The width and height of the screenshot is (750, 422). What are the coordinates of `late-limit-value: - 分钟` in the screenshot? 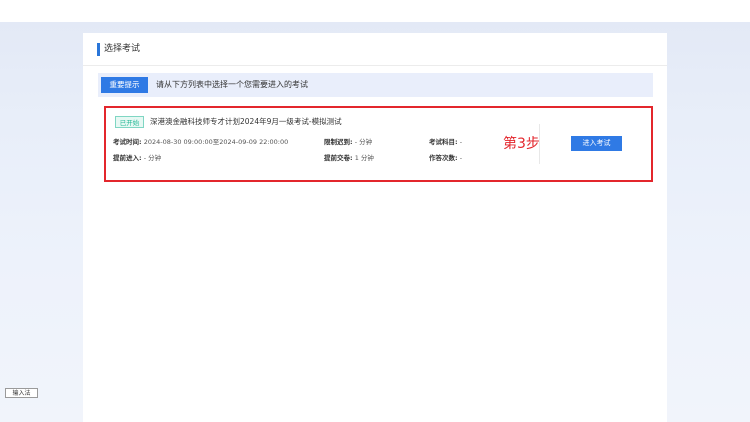 It's located at (363, 142).